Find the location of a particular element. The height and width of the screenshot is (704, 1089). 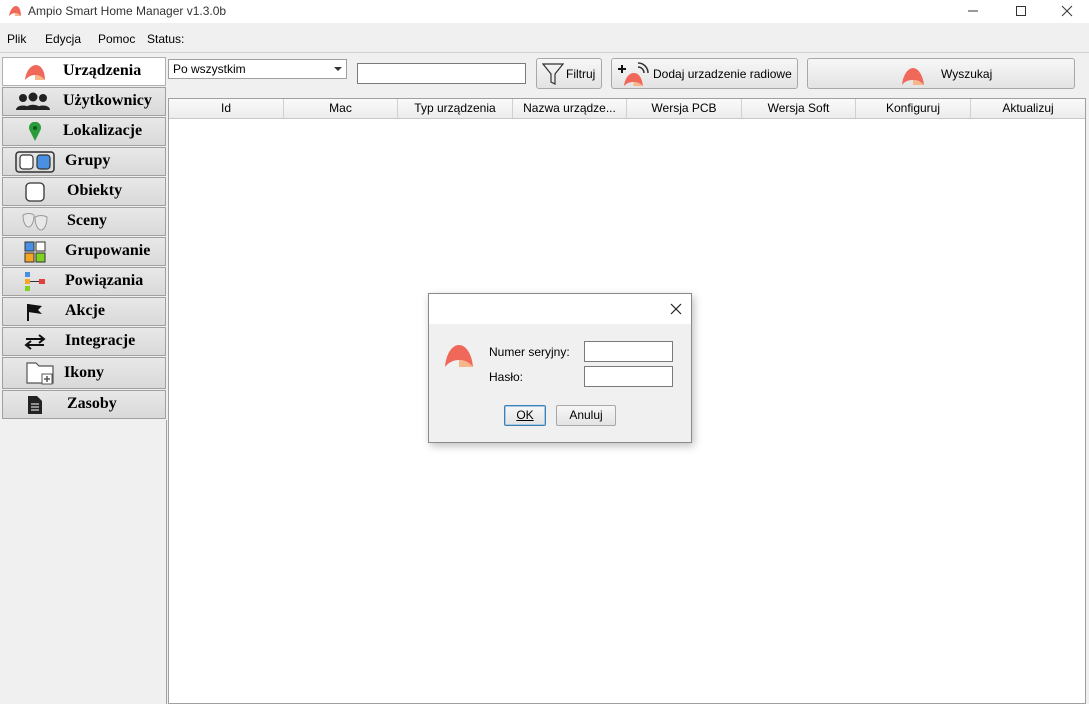

sidebar-item-integracje: Integracje is located at coordinates (84, 341).